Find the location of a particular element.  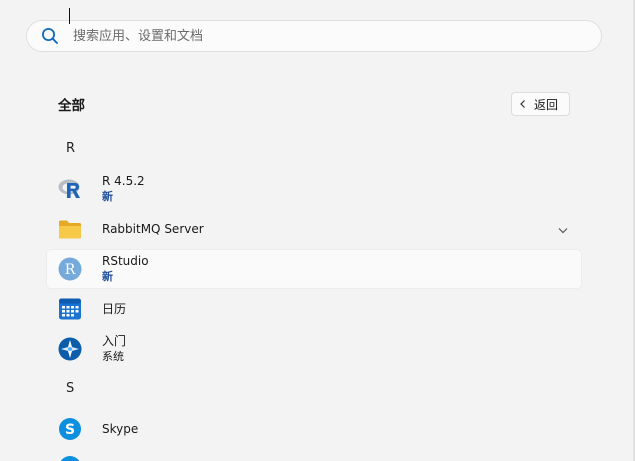

app-name: RabbitMQ Server is located at coordinates (153, 228).